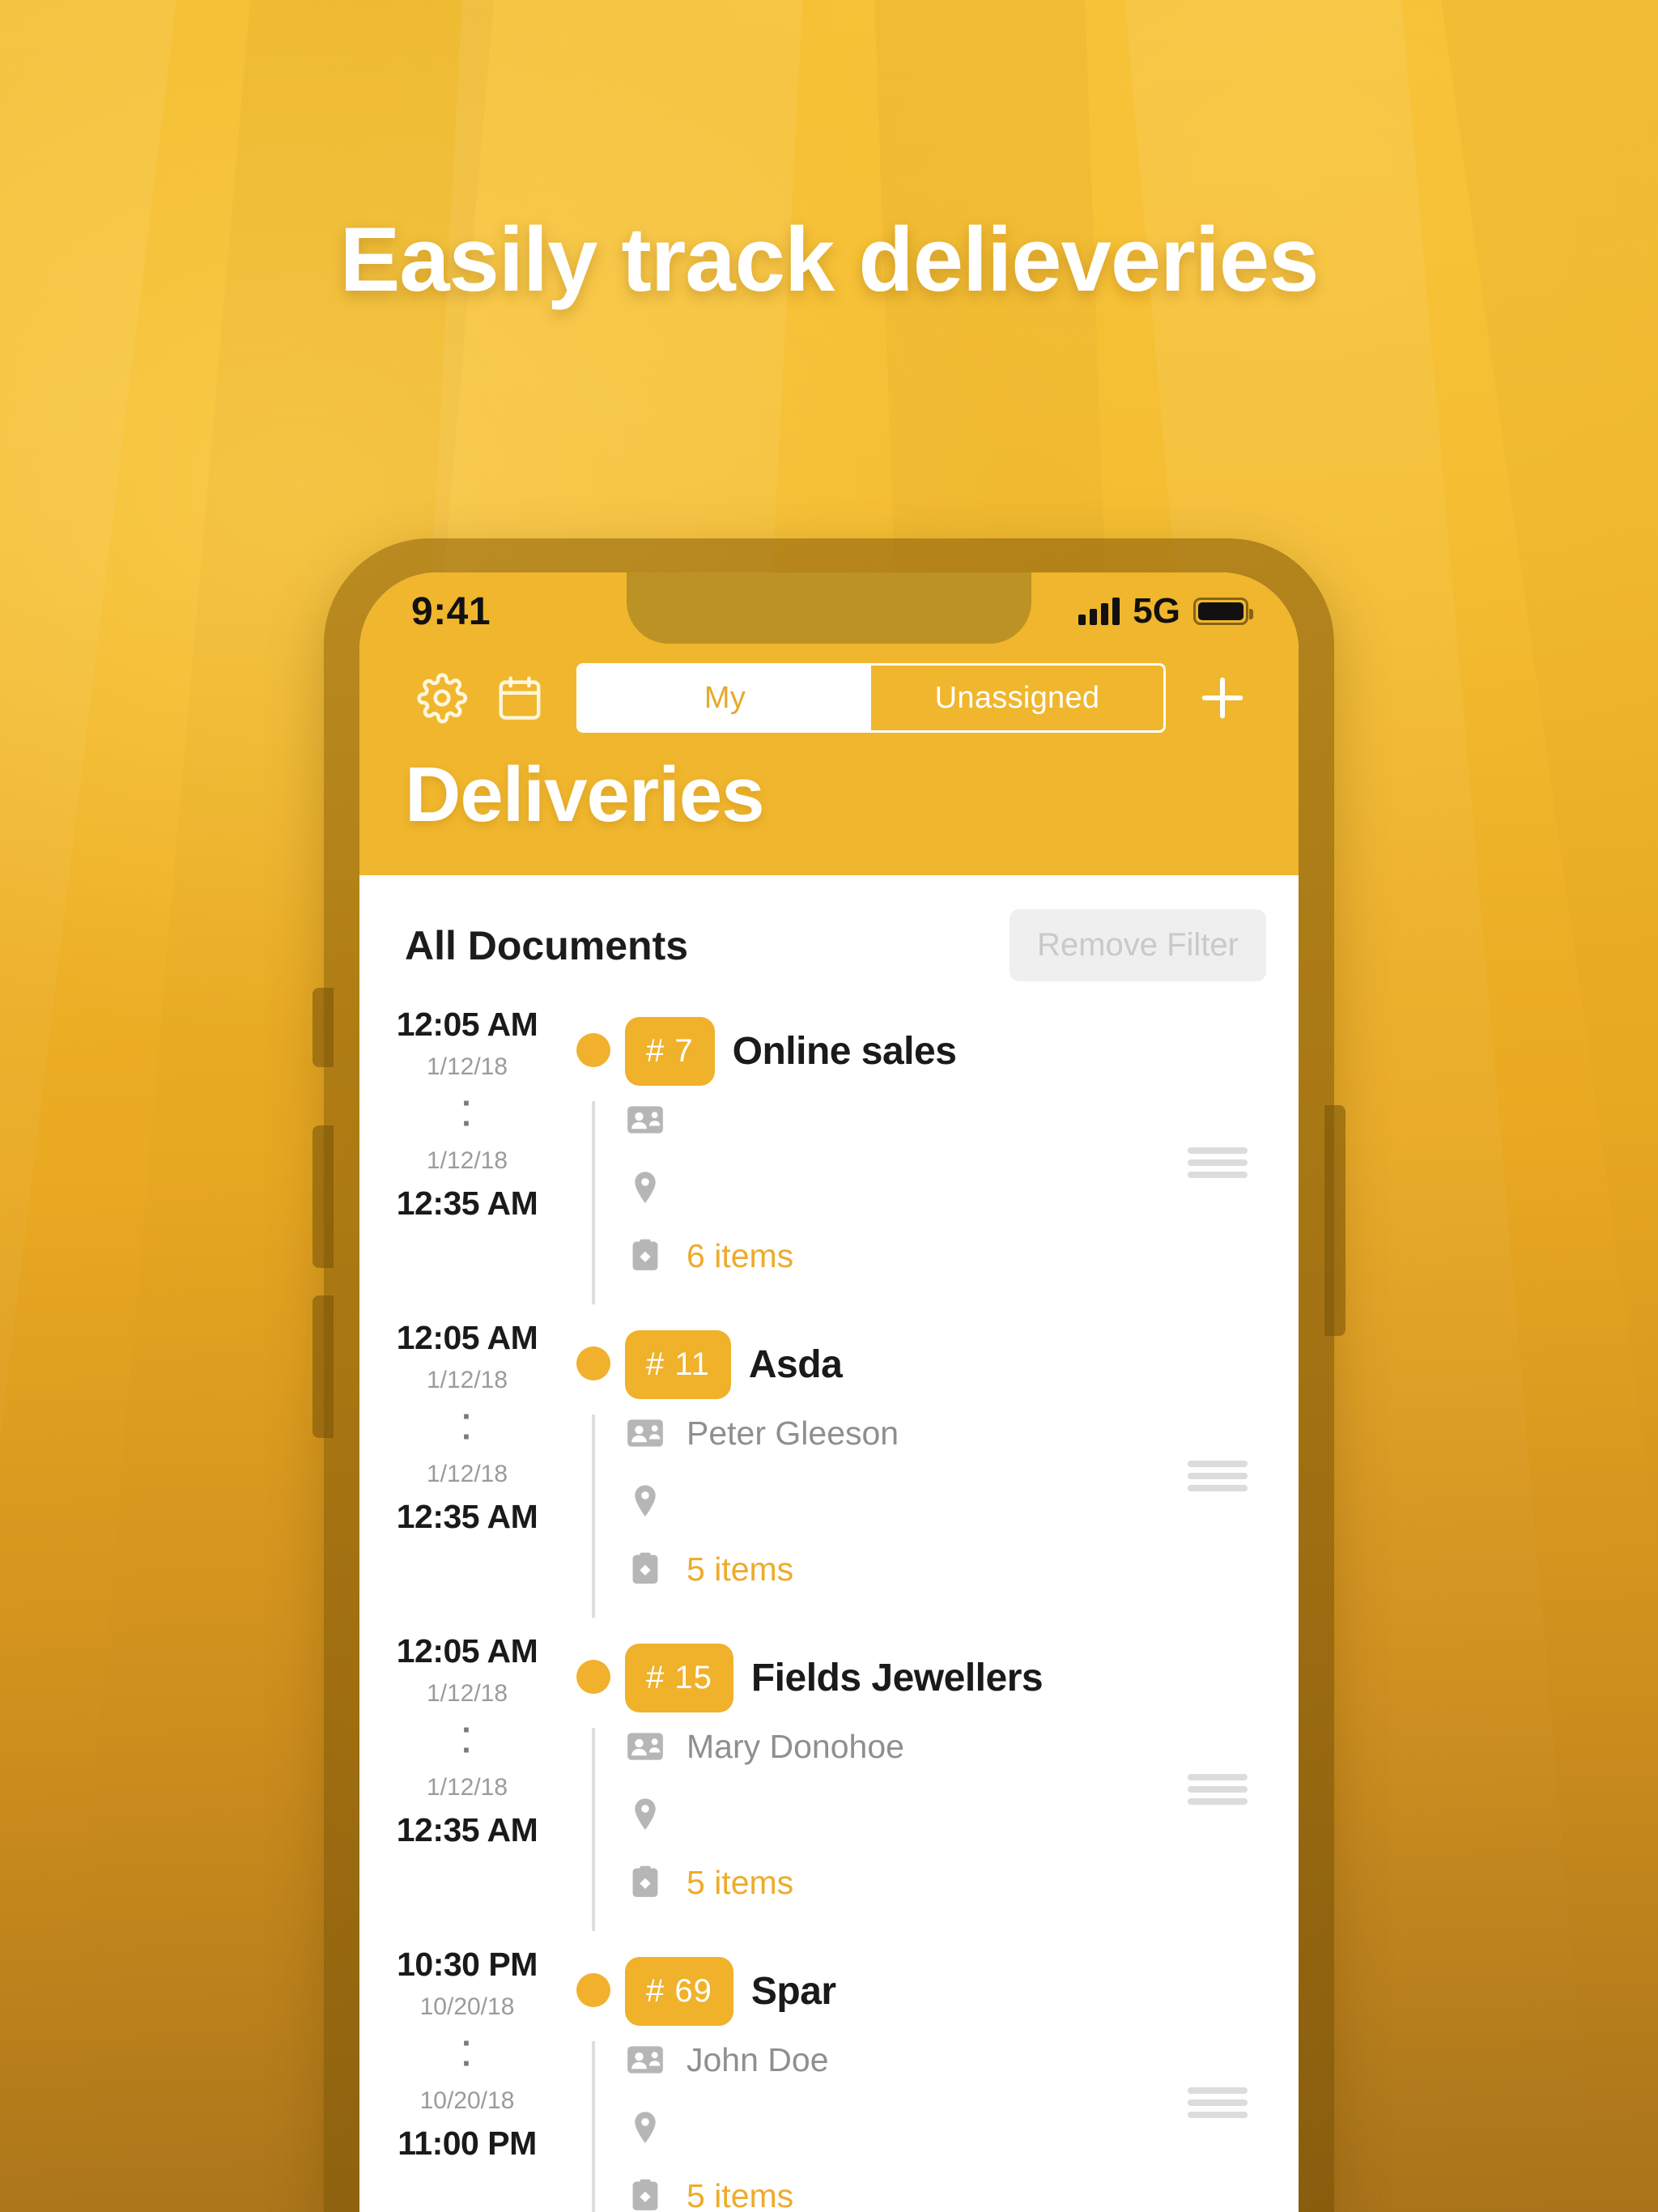  I want to click on delivery-details: # 7 Online sales 6 items, so click(897, 1162).